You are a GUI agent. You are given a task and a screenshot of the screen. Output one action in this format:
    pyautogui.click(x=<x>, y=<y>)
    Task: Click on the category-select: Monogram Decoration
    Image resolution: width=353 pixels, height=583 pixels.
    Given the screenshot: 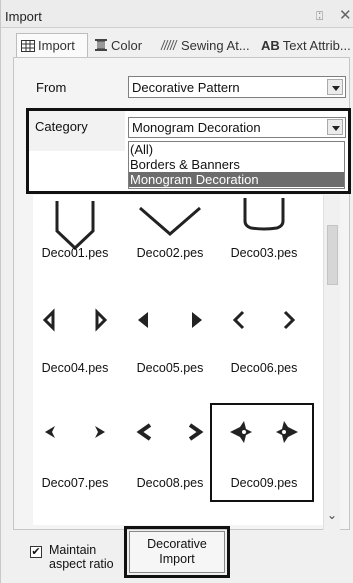 What is the action you would take?
    pyautogui.click(x=237, y=127)
    